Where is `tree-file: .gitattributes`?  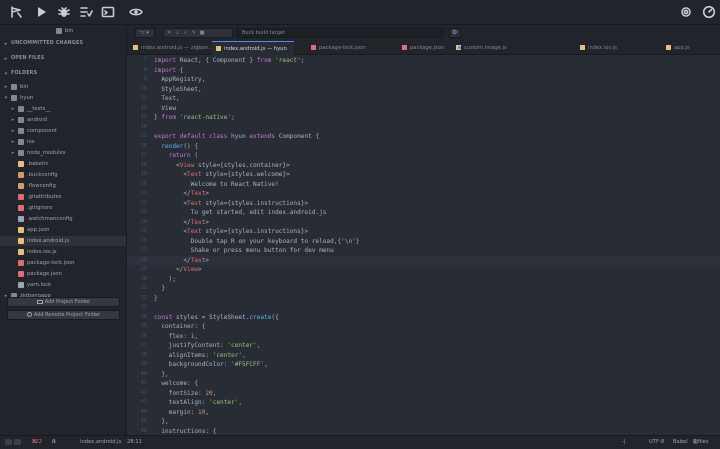 tree-file: .gitattributes is located at coordinates (63, 197).